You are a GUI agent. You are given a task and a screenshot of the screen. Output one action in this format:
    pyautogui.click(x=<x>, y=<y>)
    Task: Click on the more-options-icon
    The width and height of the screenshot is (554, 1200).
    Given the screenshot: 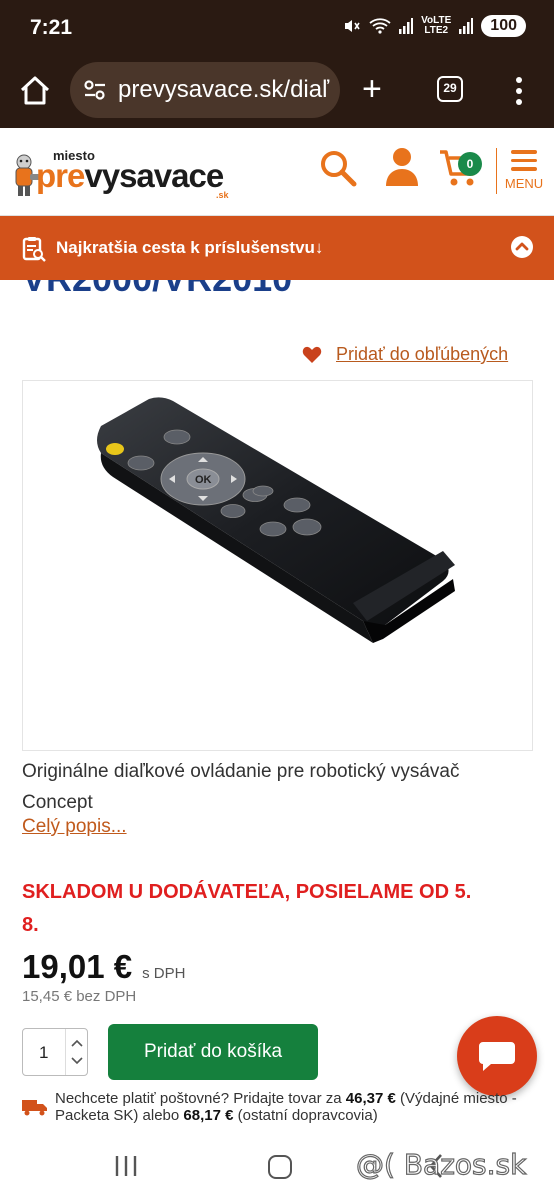 What is the action you would take?
    pyautogui.click(x=519, y=91)
    